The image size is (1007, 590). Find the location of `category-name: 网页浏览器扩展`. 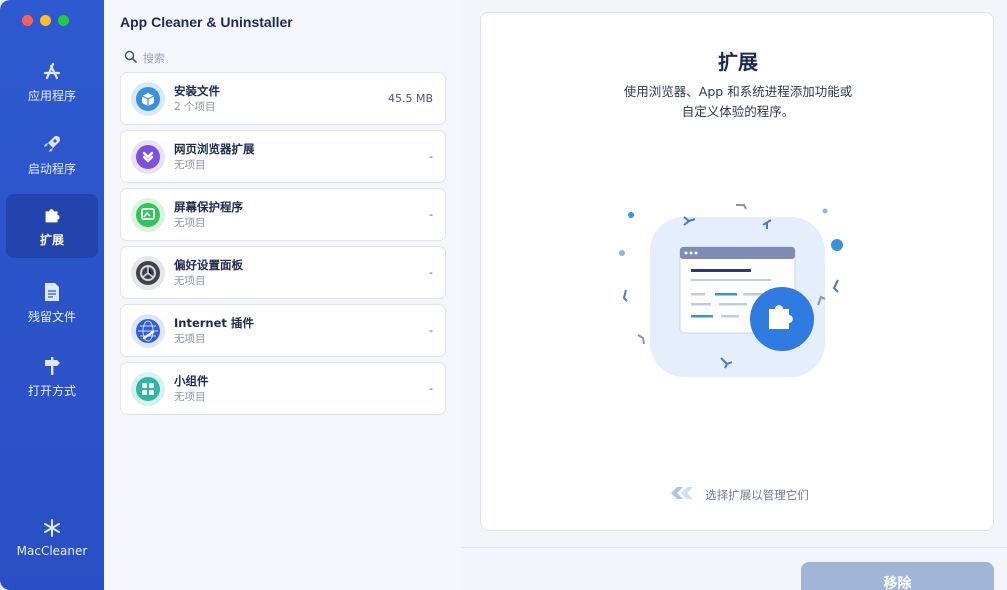

category-name: 网页浏览器扩展 is located at coordinates (214, 148).